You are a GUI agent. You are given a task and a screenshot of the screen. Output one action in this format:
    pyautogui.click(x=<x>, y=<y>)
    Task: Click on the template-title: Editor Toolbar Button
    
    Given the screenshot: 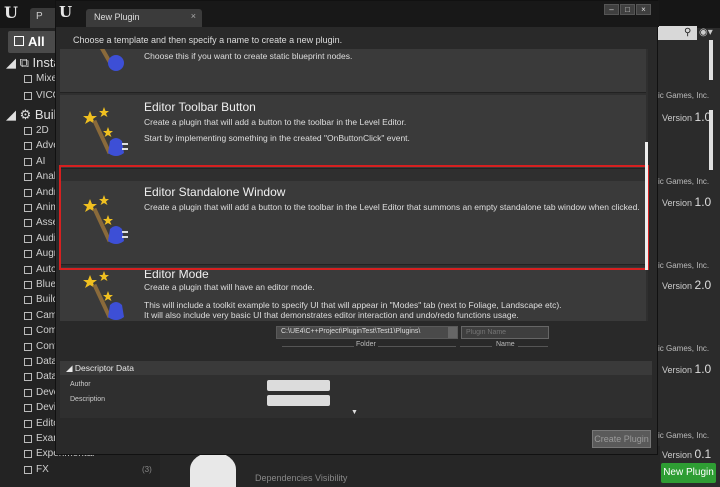 What is the action you would take?
    pyautogui.click(x=200, y=107)
    